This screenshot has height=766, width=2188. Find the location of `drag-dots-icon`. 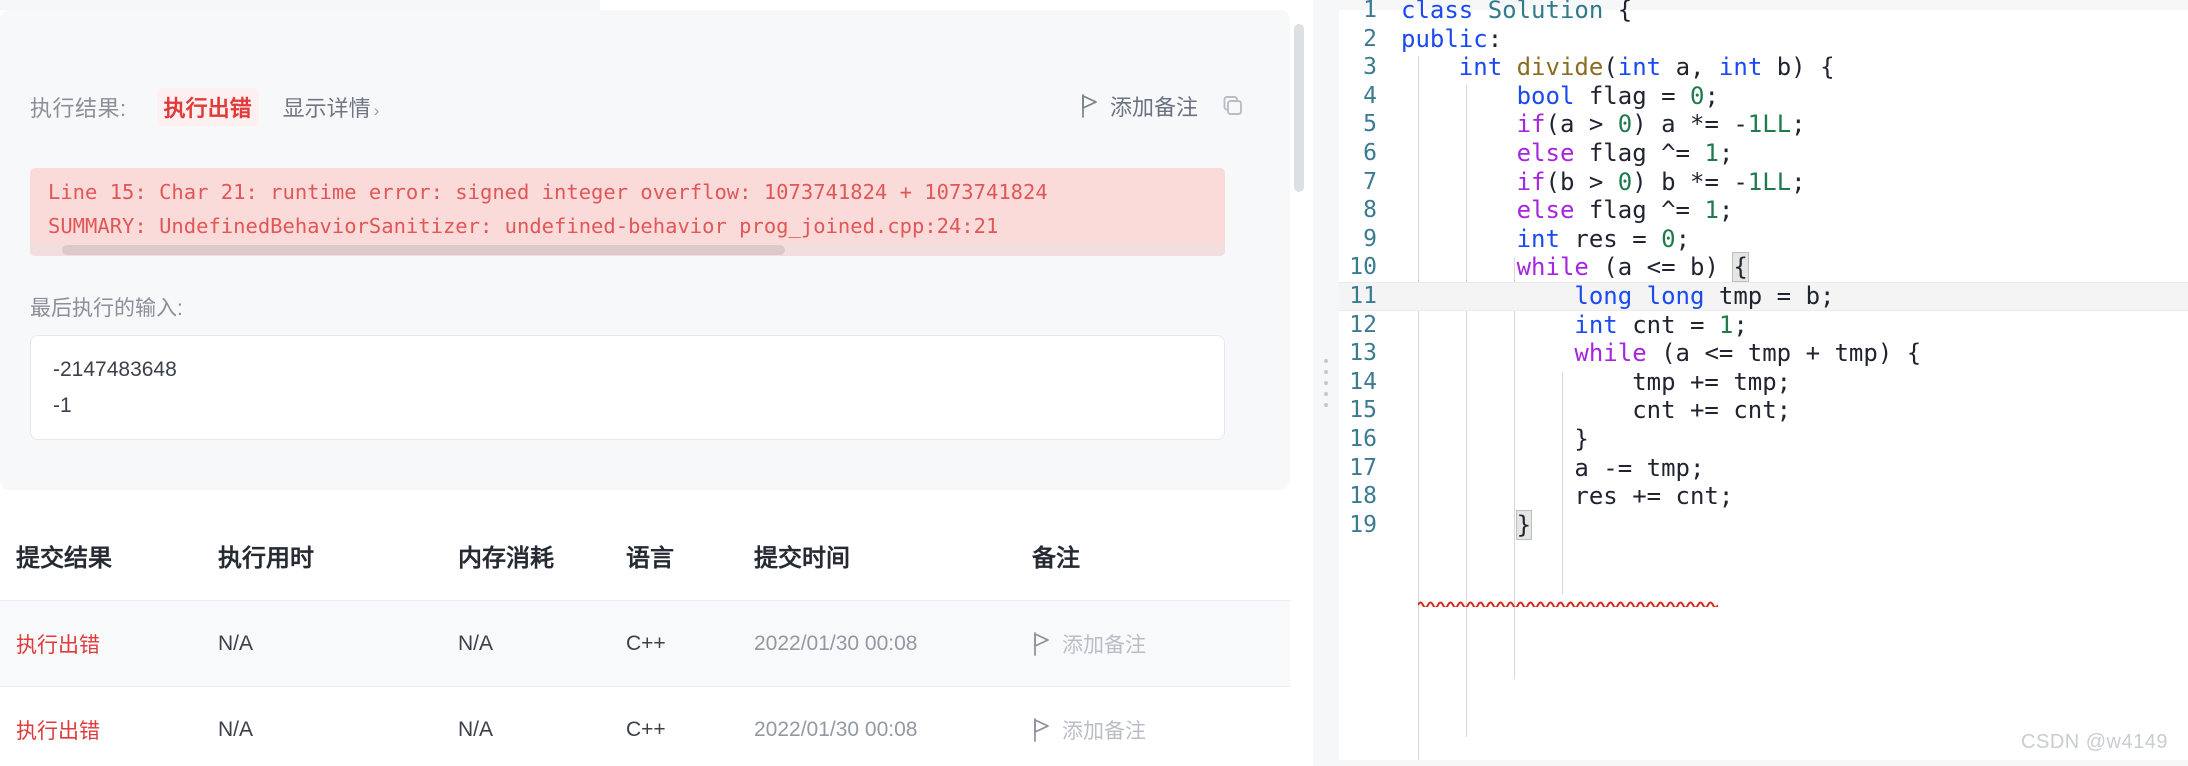

drag-dots-icon is located at coordinates (1326, 383).